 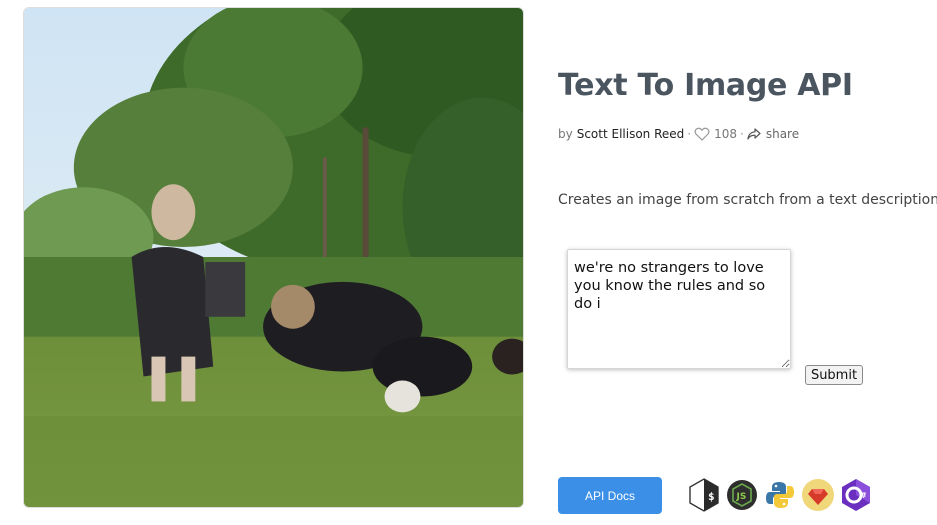 I want to click on nodejs-icon: JS, so click(x=742, y=495).